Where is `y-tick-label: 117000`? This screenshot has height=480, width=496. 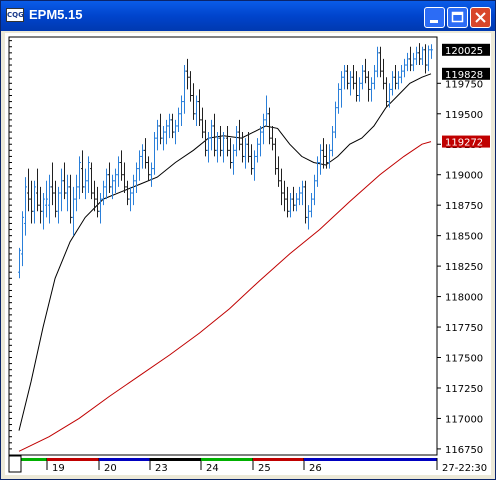
y-tick-label: 117000 is located at coordinates (464, 419).